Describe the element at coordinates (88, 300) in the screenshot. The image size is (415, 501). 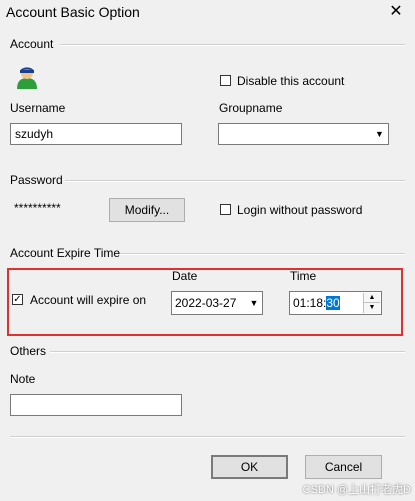
I see `expire-checkbox-label: Account will expire on` at that location.